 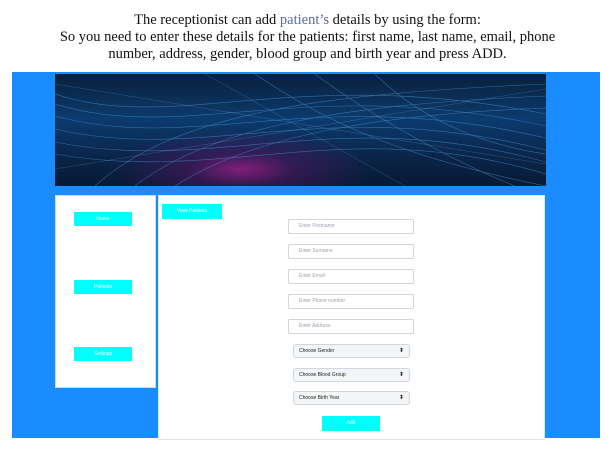 What do you see at coordinates (103, 354) in the screenshot?
I see `sidebar-item-settings: Settings` at bounding box center [103, 354].